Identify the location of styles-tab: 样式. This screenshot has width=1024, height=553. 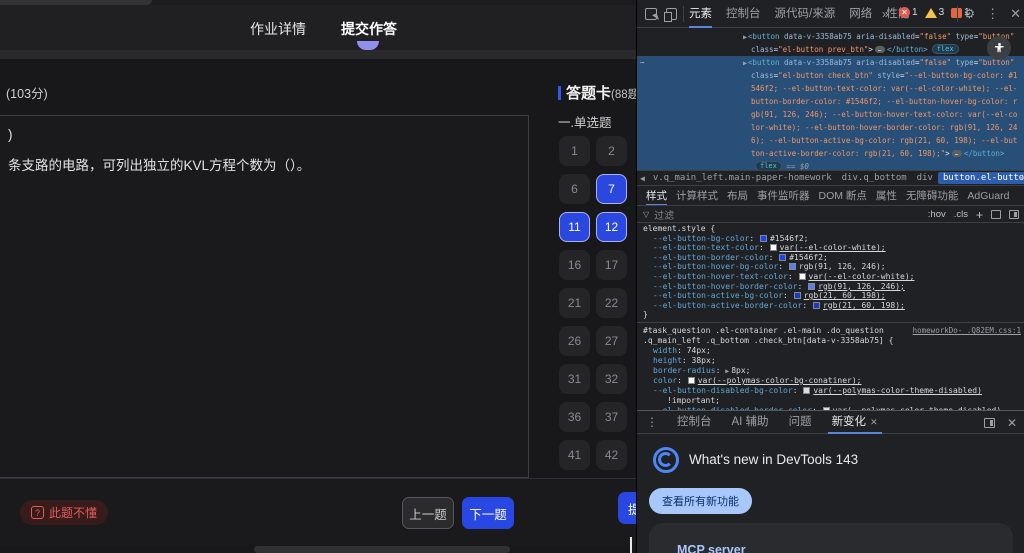
(656, 196).